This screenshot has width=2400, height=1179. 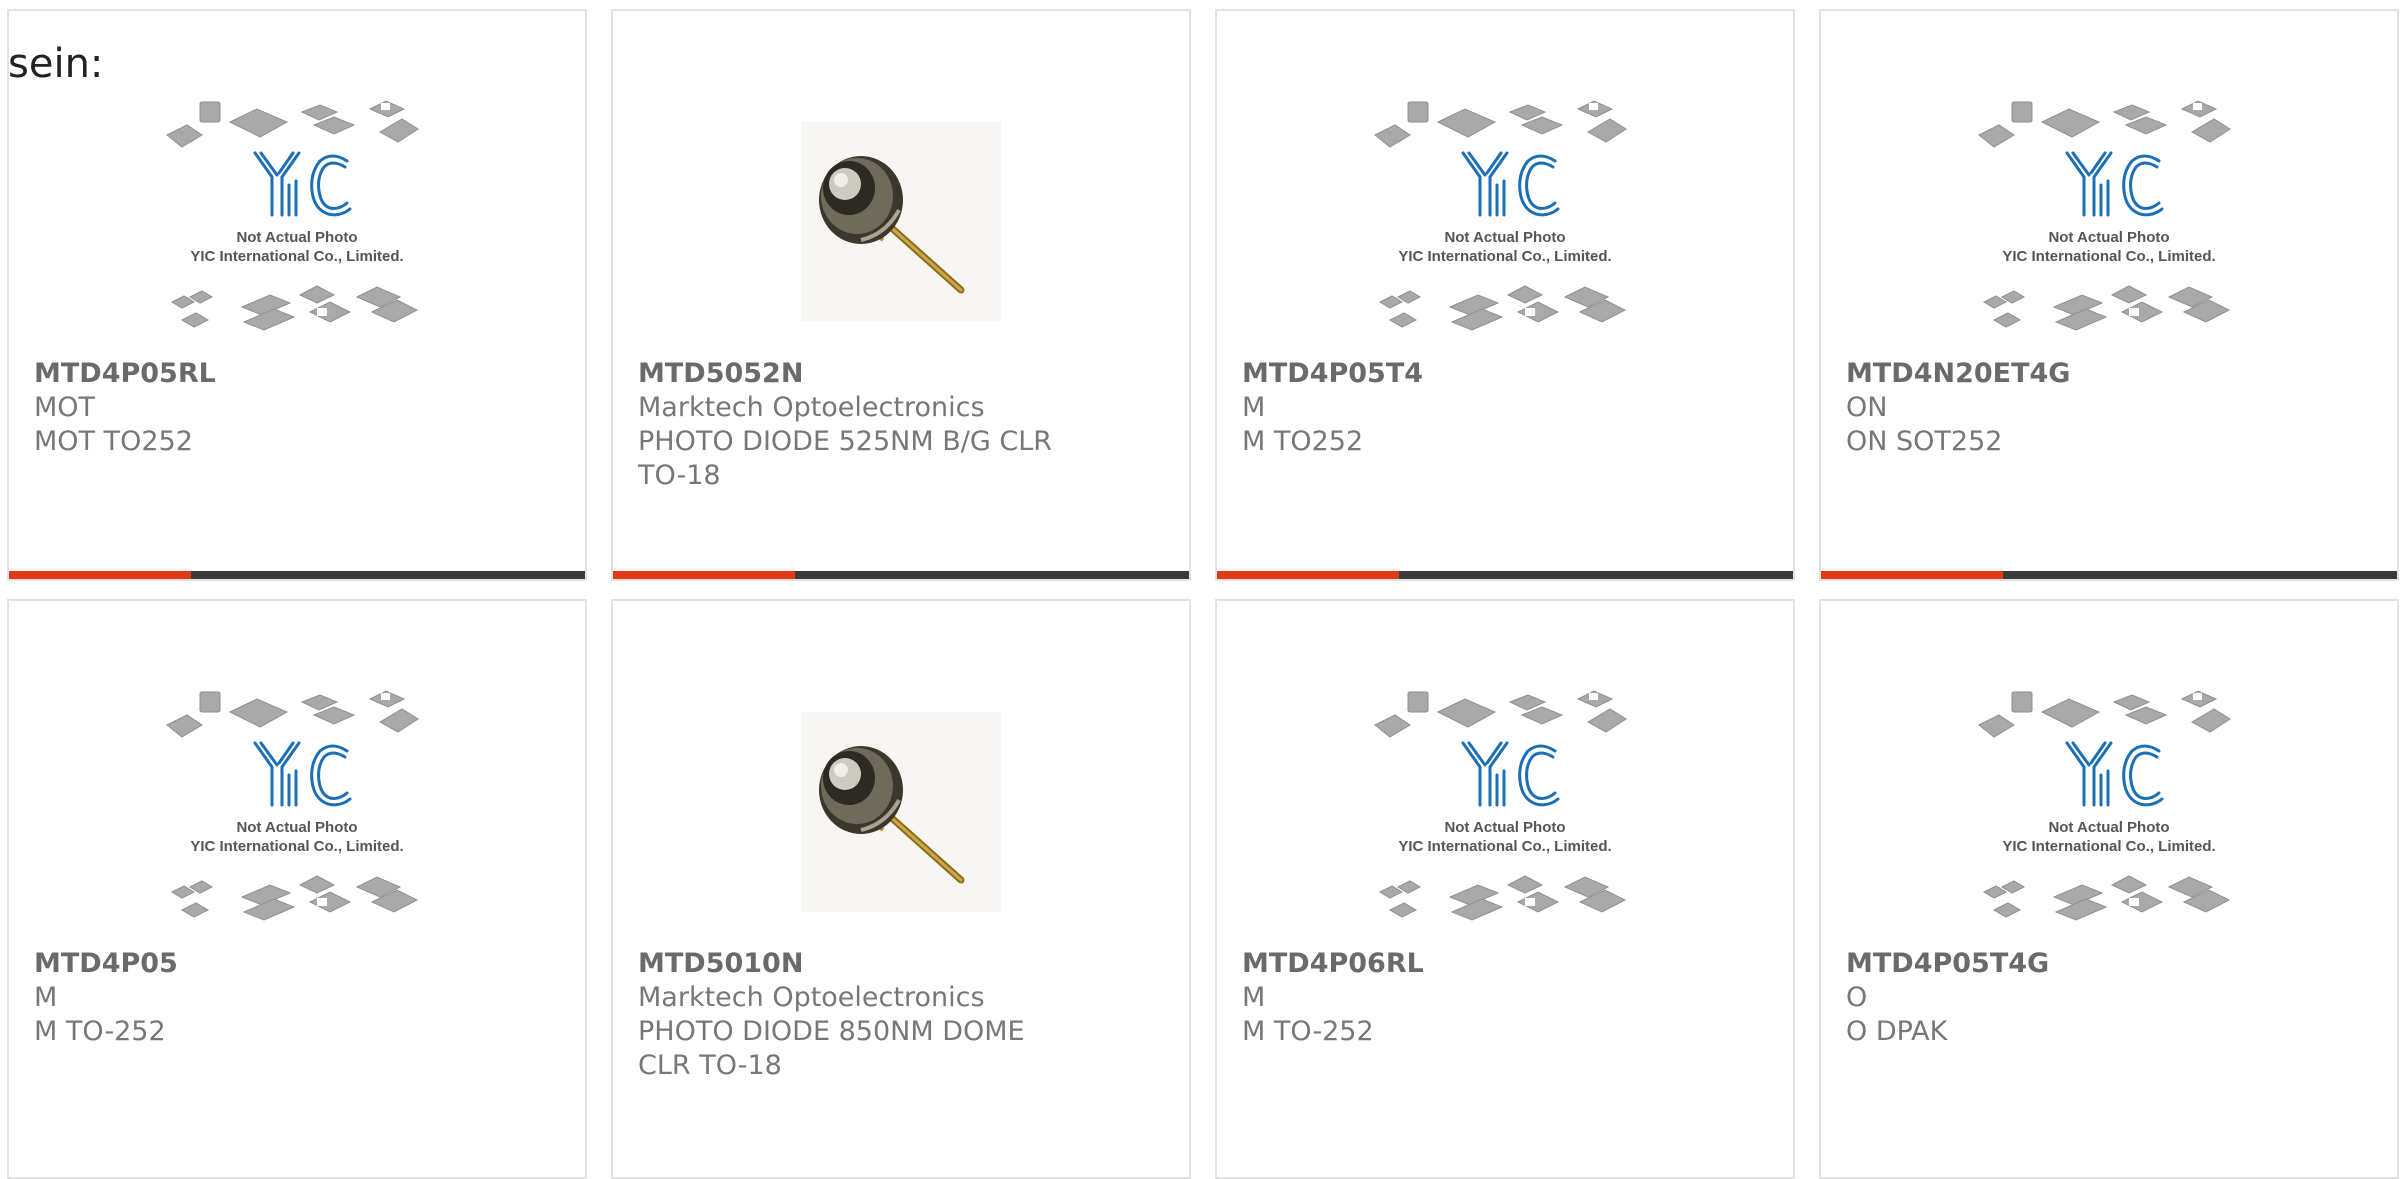 What do you see at coordinates (831, 1048) in the screenshot?
I see `description: PHOTO DIODE 850NM DOME CLR TO-18` at bounding box center [831, 1048].